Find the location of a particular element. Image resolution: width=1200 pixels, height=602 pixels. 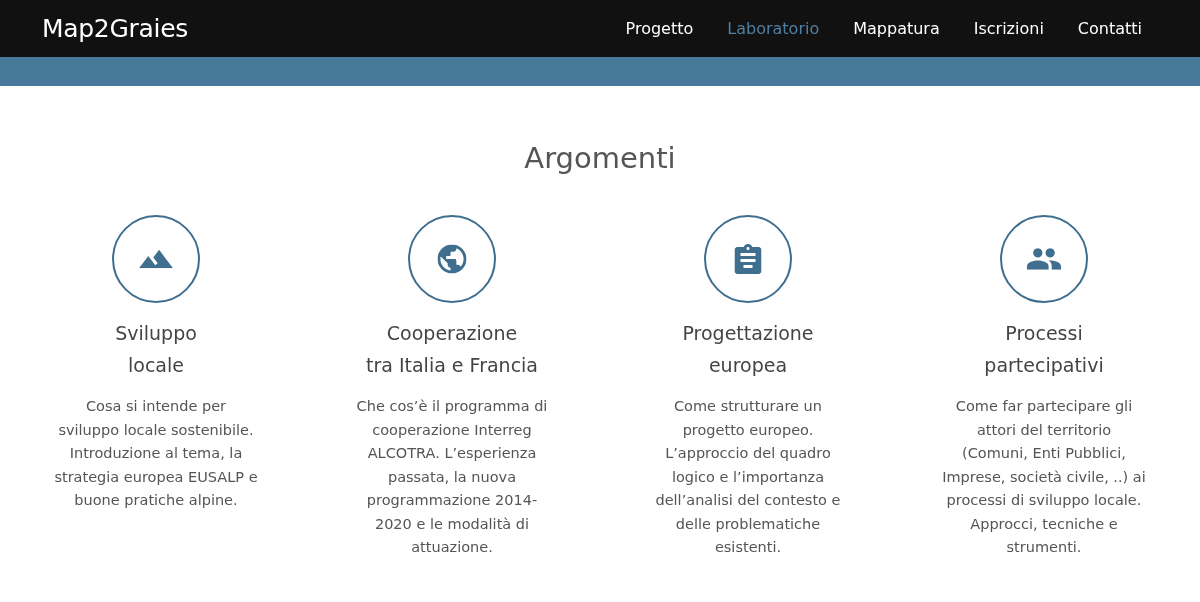

topic-description: Cosa si intende per sviluppo locale sostenibile. Introduzione al tema, la strategia europea EUSALP e buone pratiche alpine. is located at coordinates (156, 453).